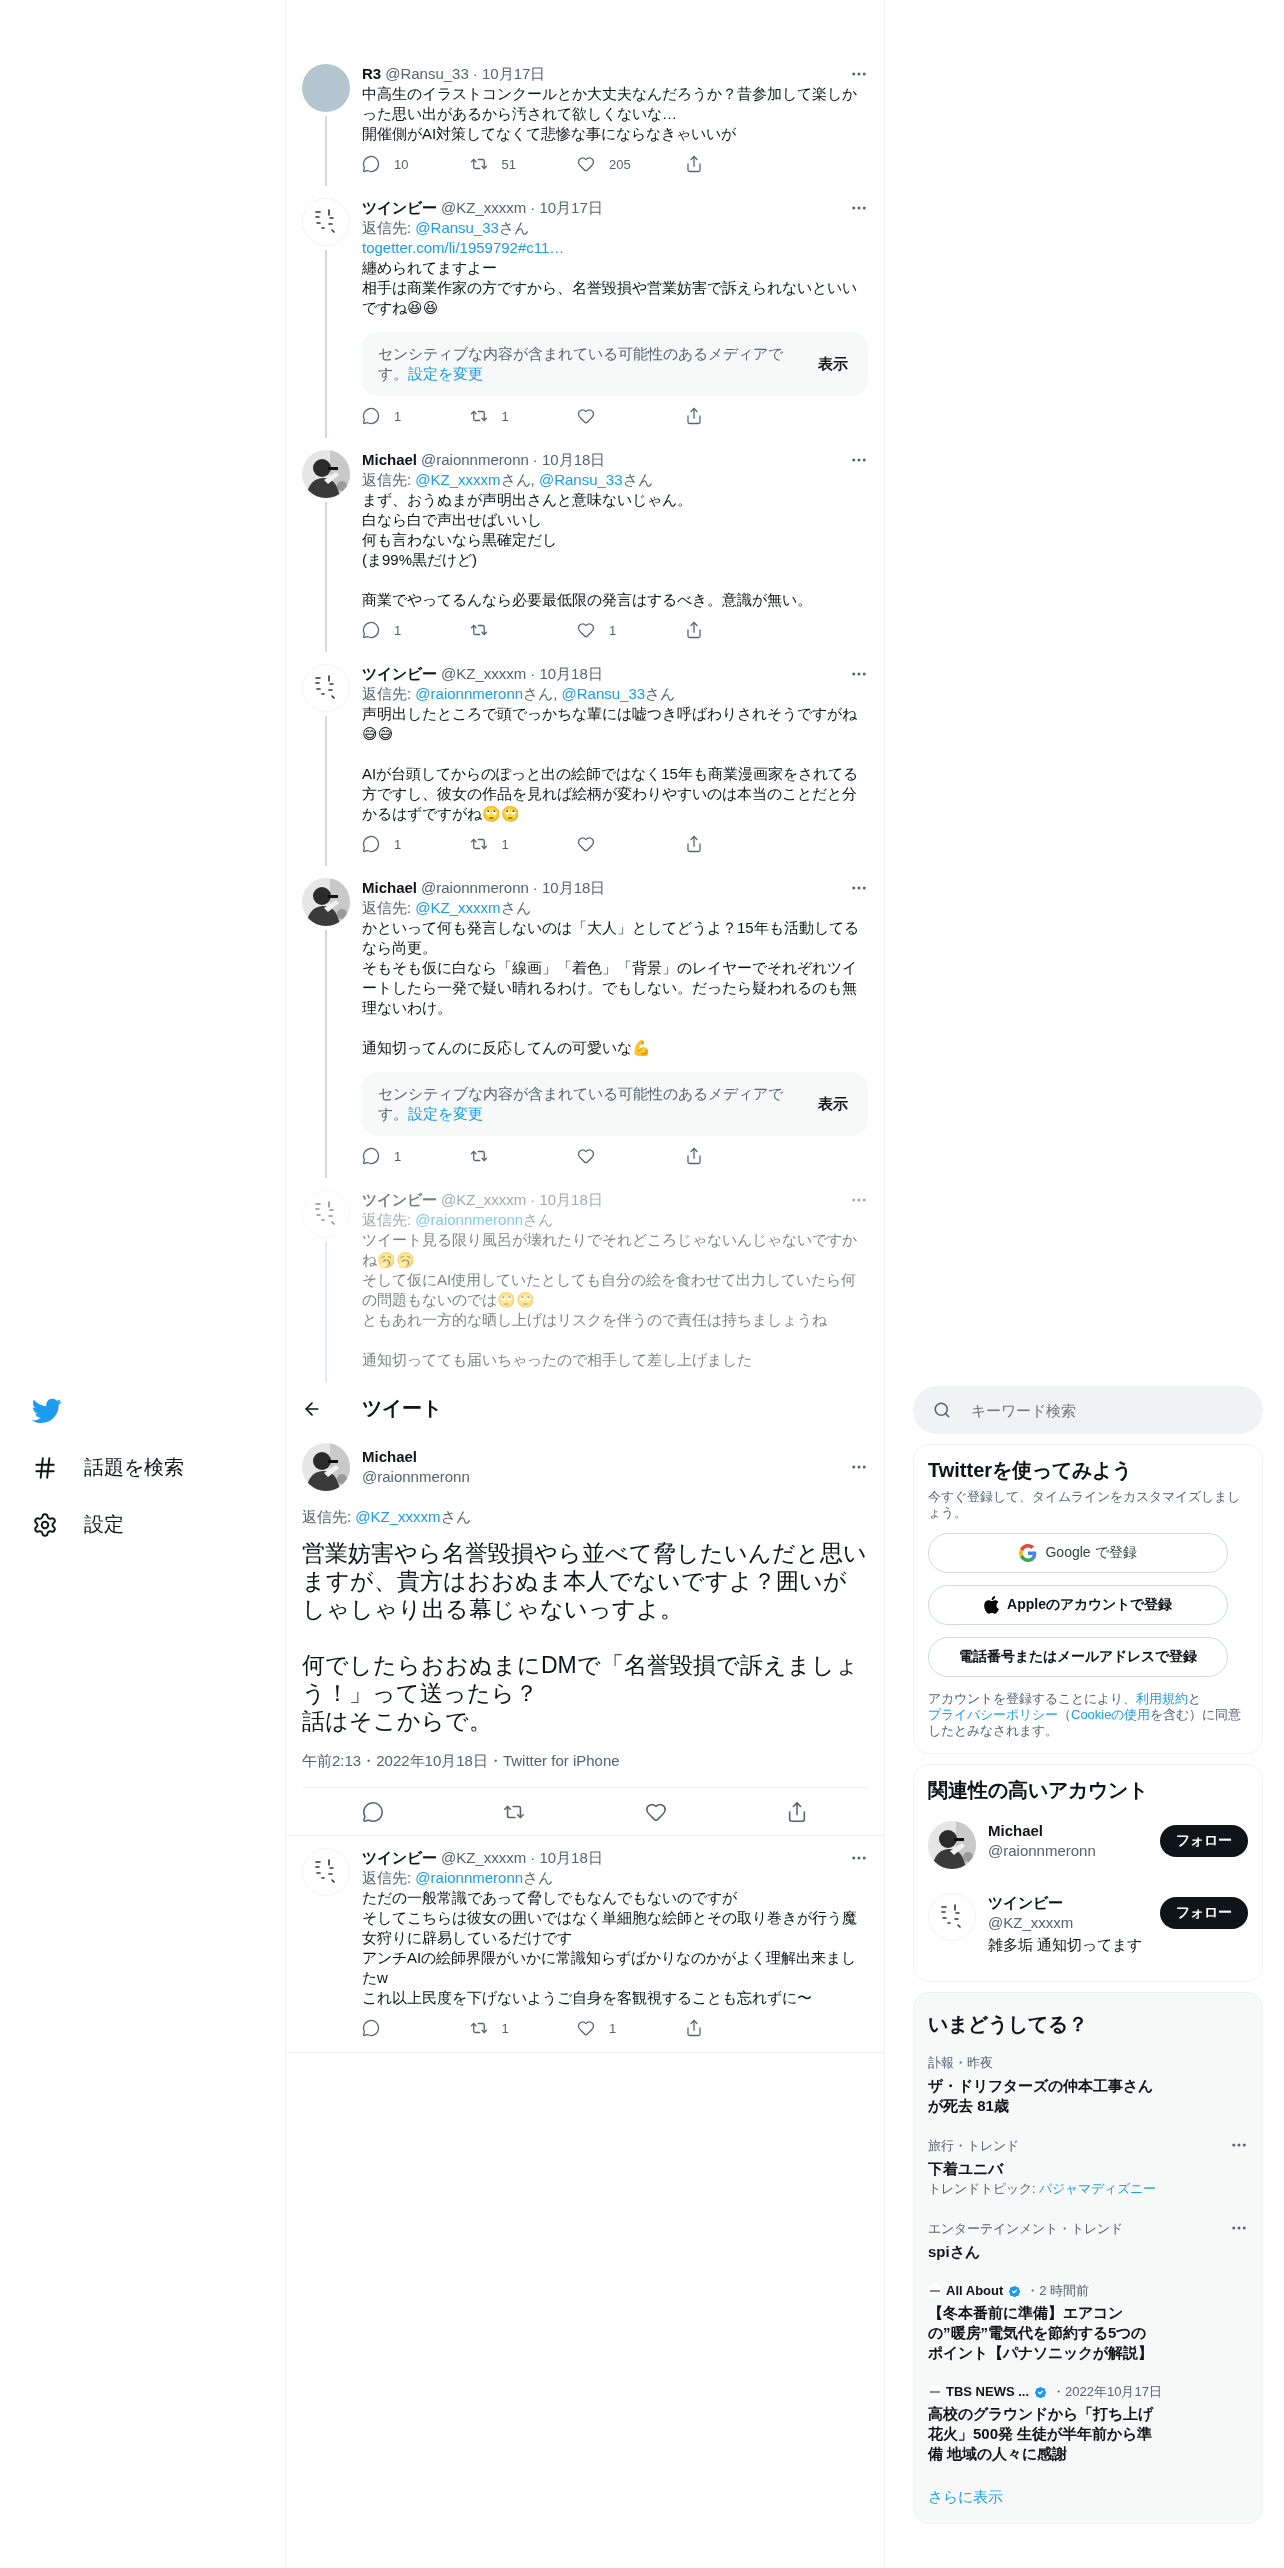  Describe the element at coordinates (1162, 1698) in the screenshot. I see `mention-link: 利用規約` at that location.